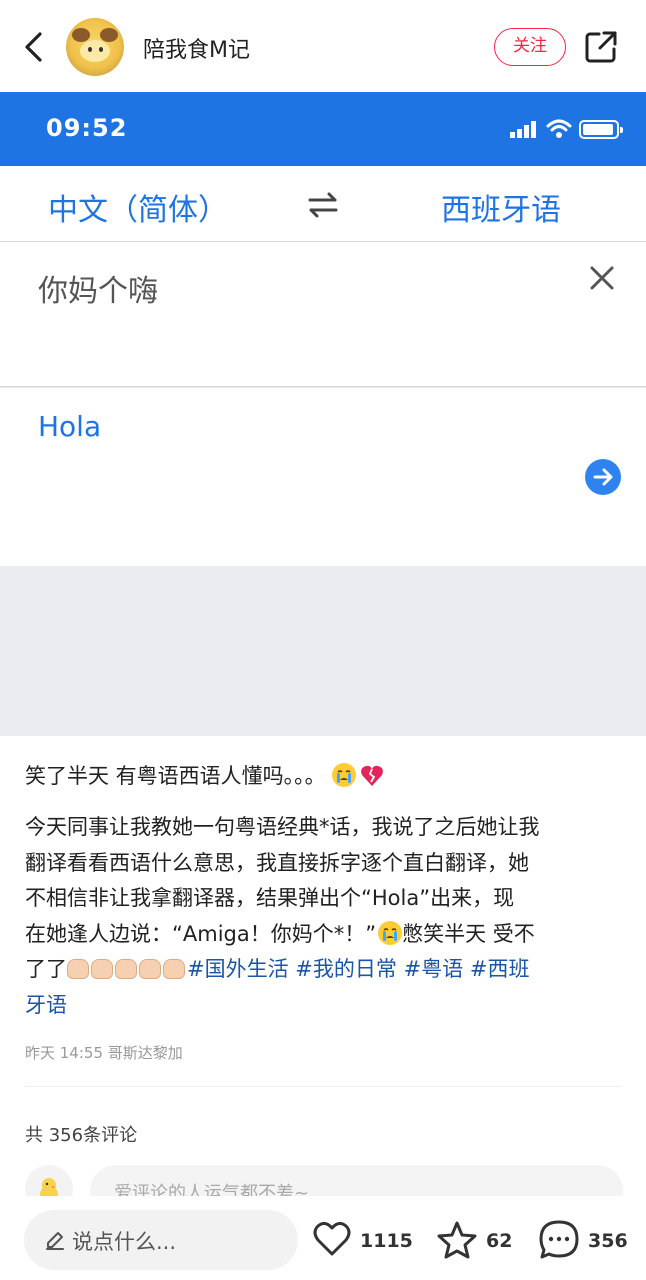  Describe the element at coordinates (500, 969) in the screenshot. I see `tag-link: #西班` at that location.